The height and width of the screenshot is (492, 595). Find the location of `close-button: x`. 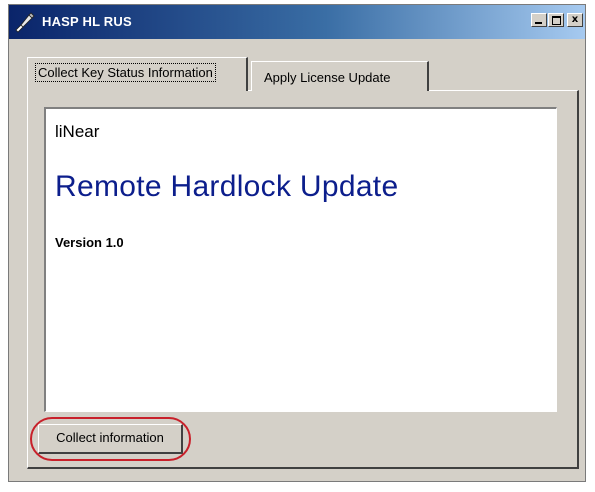

close-button: x is located at coordinates (575, 20).